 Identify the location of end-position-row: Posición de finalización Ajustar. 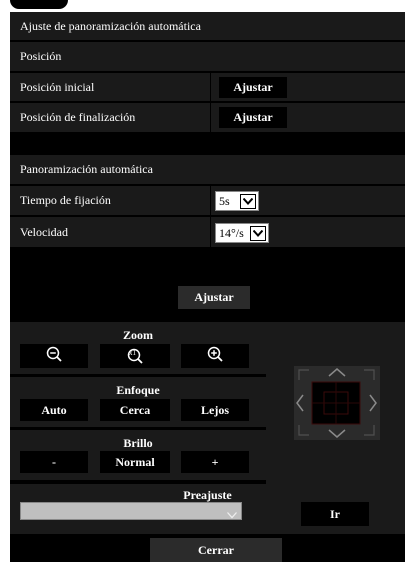
(207, 117).